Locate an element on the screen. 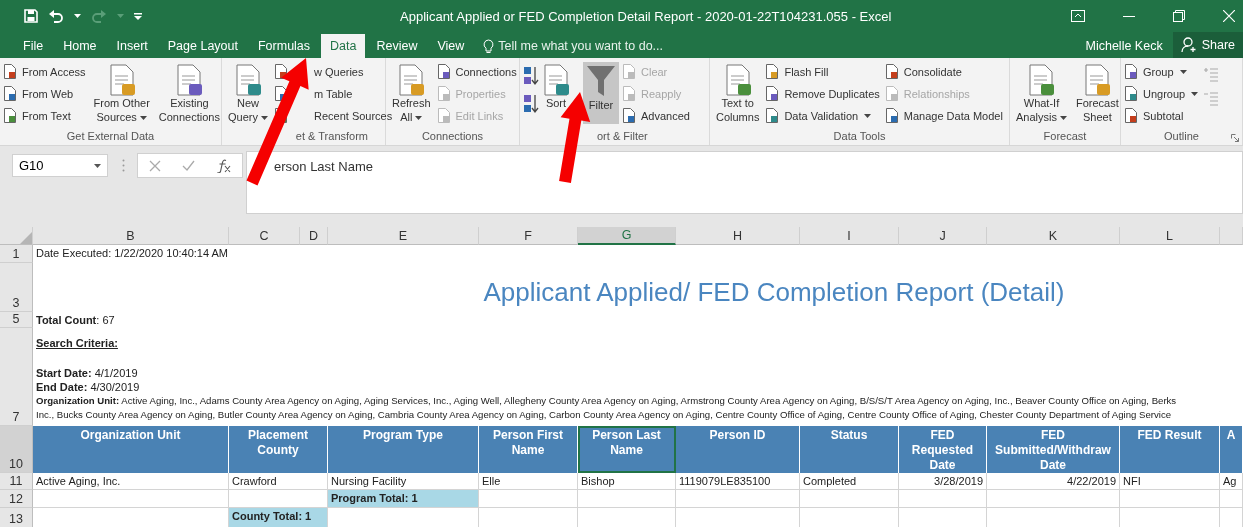  criteria-line: Inc., Bucks County Area Agency on Aging, Butler County Area Agency on Aging, Cambria County Area Agency on Aging, Carbon County Area Agency on Aging, Centre County Office of Aging, Centre County Office of Aging, Chester County Department of Aging Service is located at coordinates (604, 414).